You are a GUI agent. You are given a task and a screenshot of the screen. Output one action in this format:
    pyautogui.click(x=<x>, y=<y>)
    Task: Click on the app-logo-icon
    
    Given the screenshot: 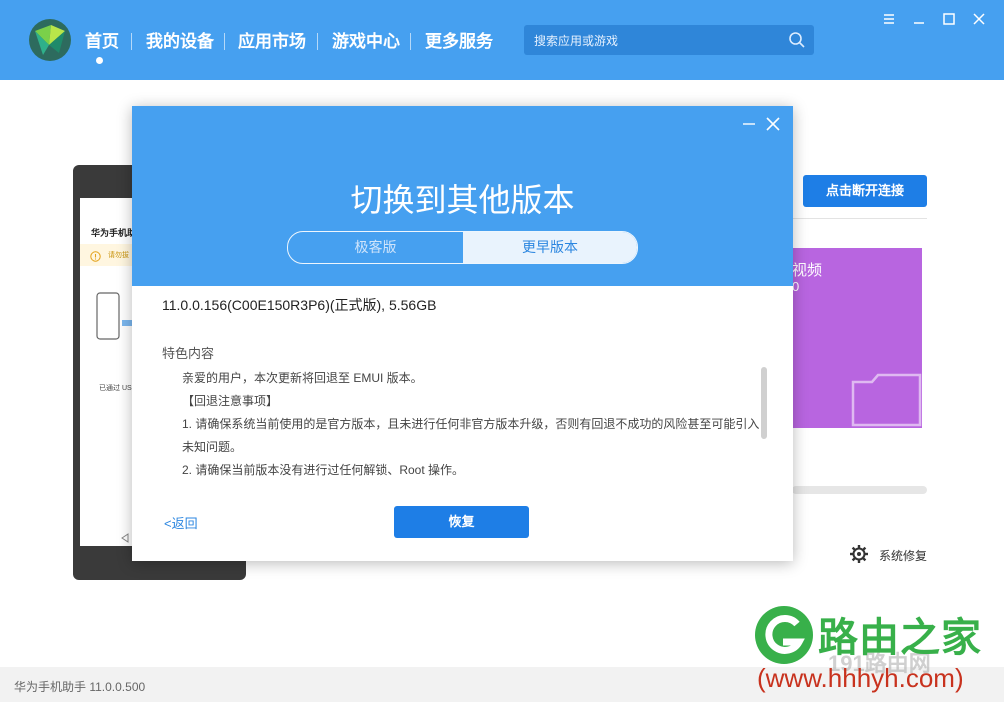 What is the action you would take?
    pyautogui.click(x=50, y=40)
    